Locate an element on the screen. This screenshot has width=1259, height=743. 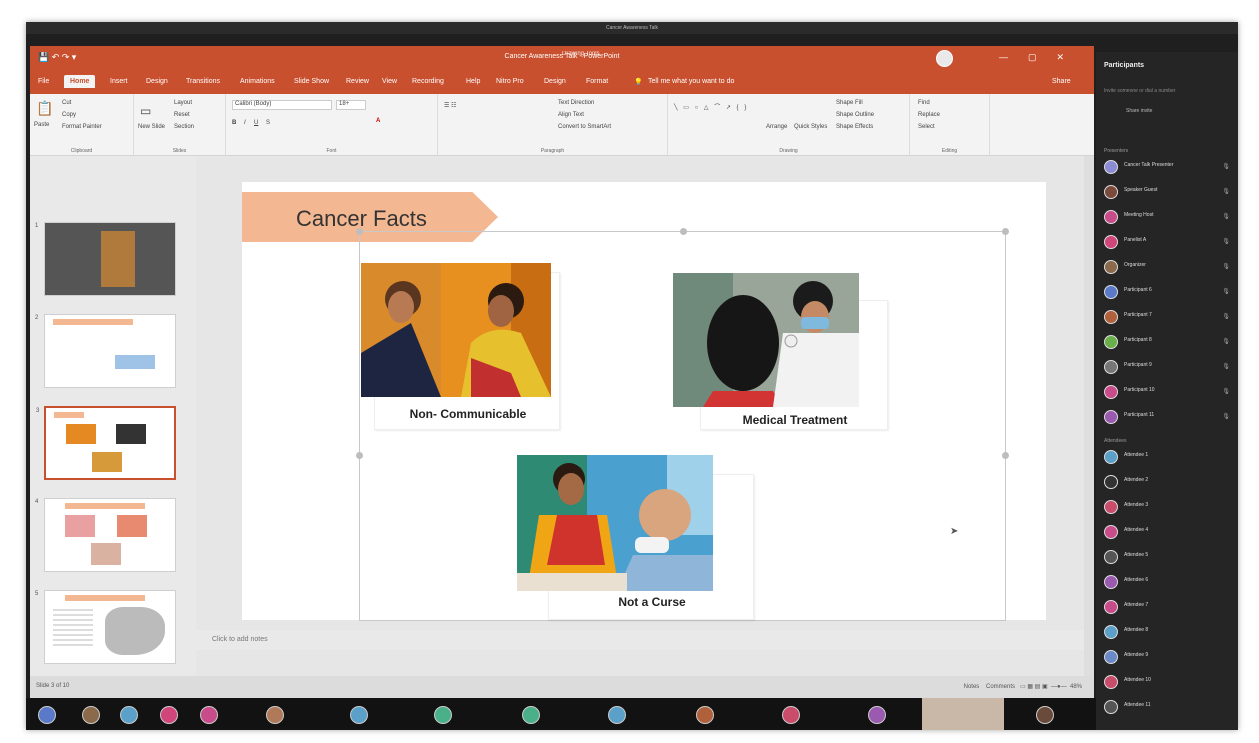
participant-row: Participant 9 🎙 is located at coordinates (1167, 368).